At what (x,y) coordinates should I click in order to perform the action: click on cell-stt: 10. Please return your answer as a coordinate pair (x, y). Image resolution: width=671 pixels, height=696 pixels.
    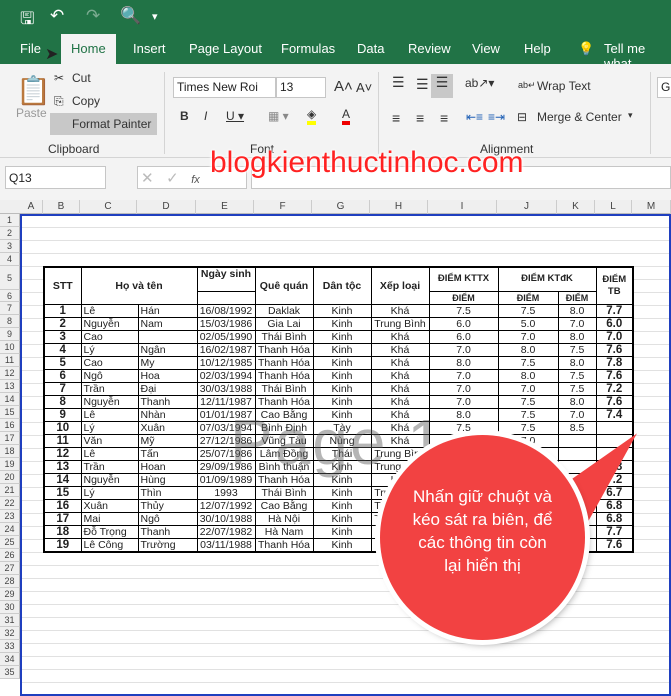
    Looking at the image, I should click on (62, 427).